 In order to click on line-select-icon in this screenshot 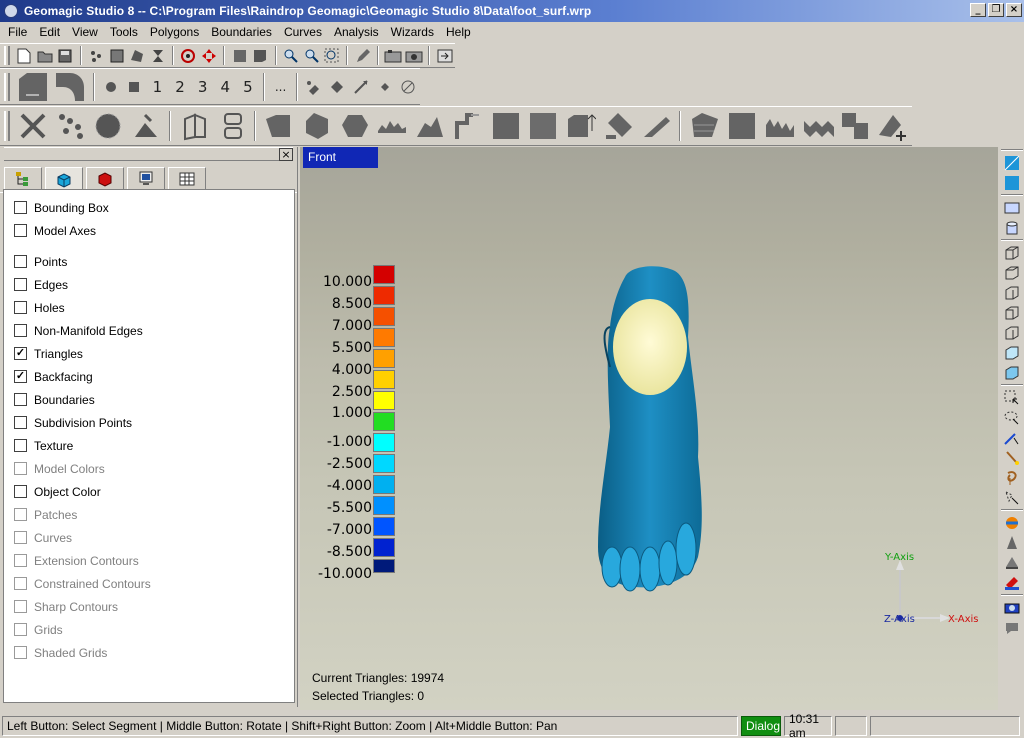, I will do `click(1012, 437)`.